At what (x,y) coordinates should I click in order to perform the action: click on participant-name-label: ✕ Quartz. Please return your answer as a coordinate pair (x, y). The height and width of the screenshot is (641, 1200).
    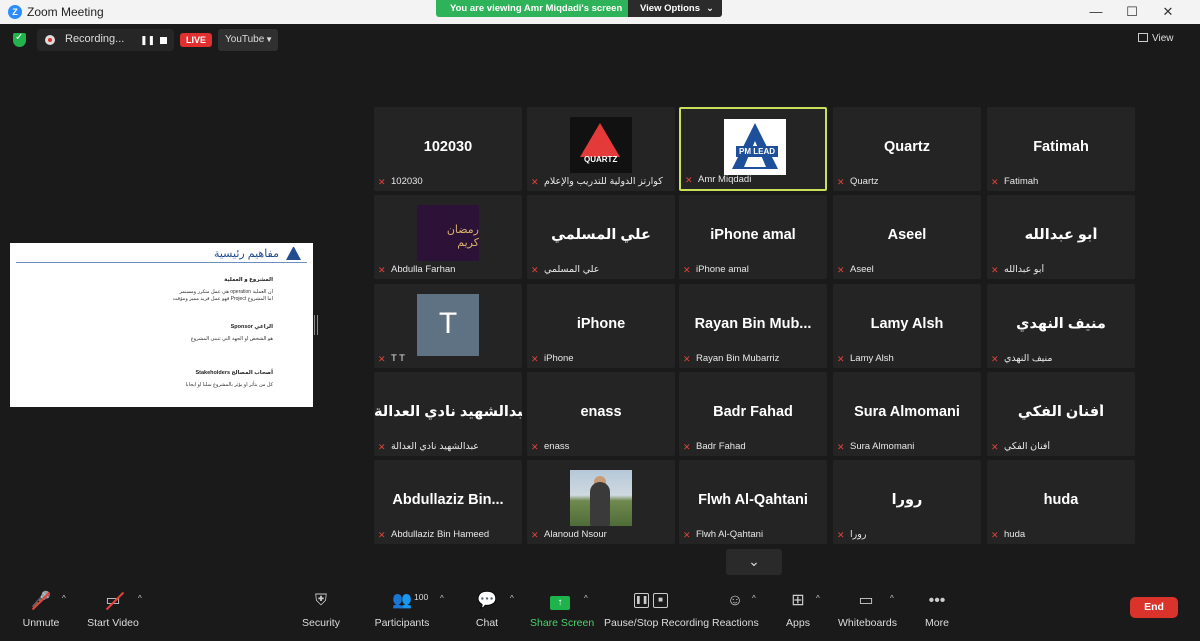
    Looking at the image, I should click on (907, 182).